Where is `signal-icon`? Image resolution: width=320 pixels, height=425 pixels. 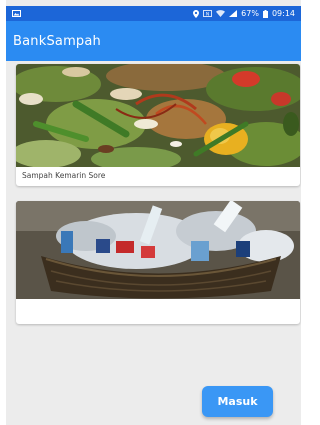
signal-icon is located at coordinates (233, 13).